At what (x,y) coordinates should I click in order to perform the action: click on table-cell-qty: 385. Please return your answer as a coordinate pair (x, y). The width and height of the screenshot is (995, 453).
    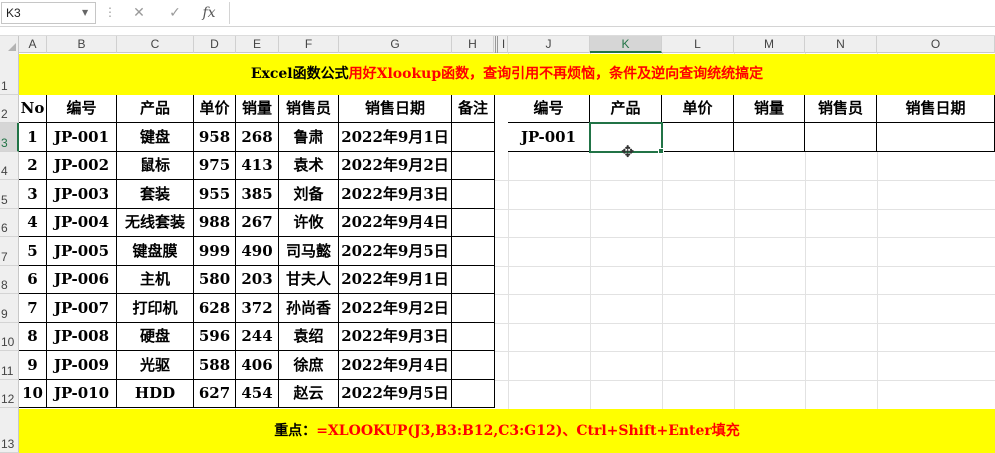
    Looking at the image, I should click on (257, 194).